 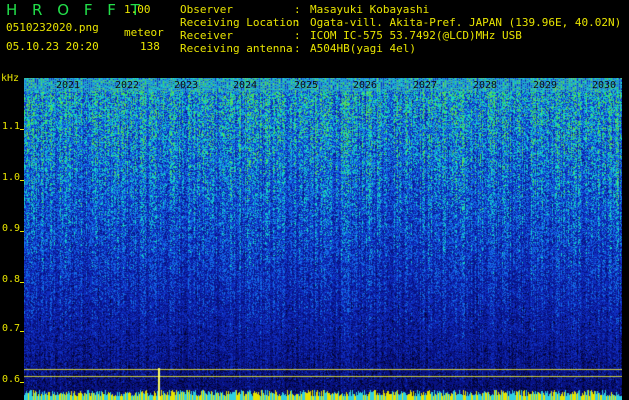 What do you see at coordinates (485, 85) in the screenshot?
I see `time-label: 2028` at bounding box center [485, 85].